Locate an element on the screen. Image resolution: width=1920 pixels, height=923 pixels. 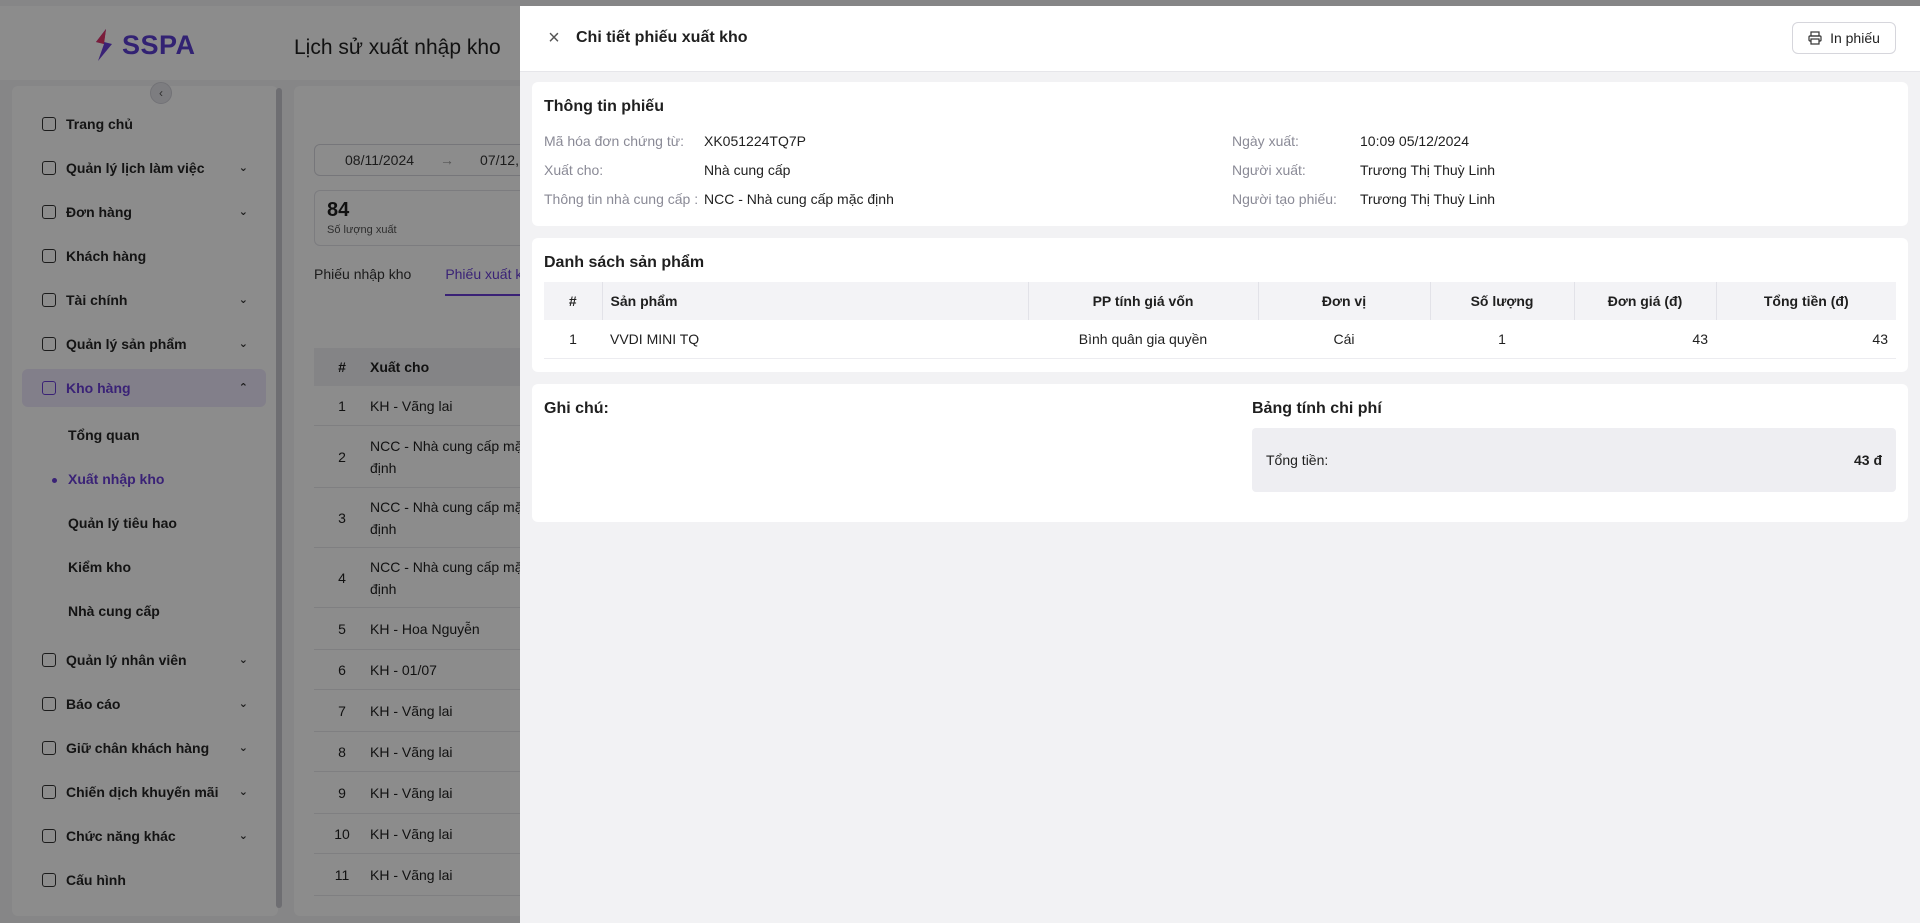
info-label: Người xuất: is located at coordinates (1269, 170).